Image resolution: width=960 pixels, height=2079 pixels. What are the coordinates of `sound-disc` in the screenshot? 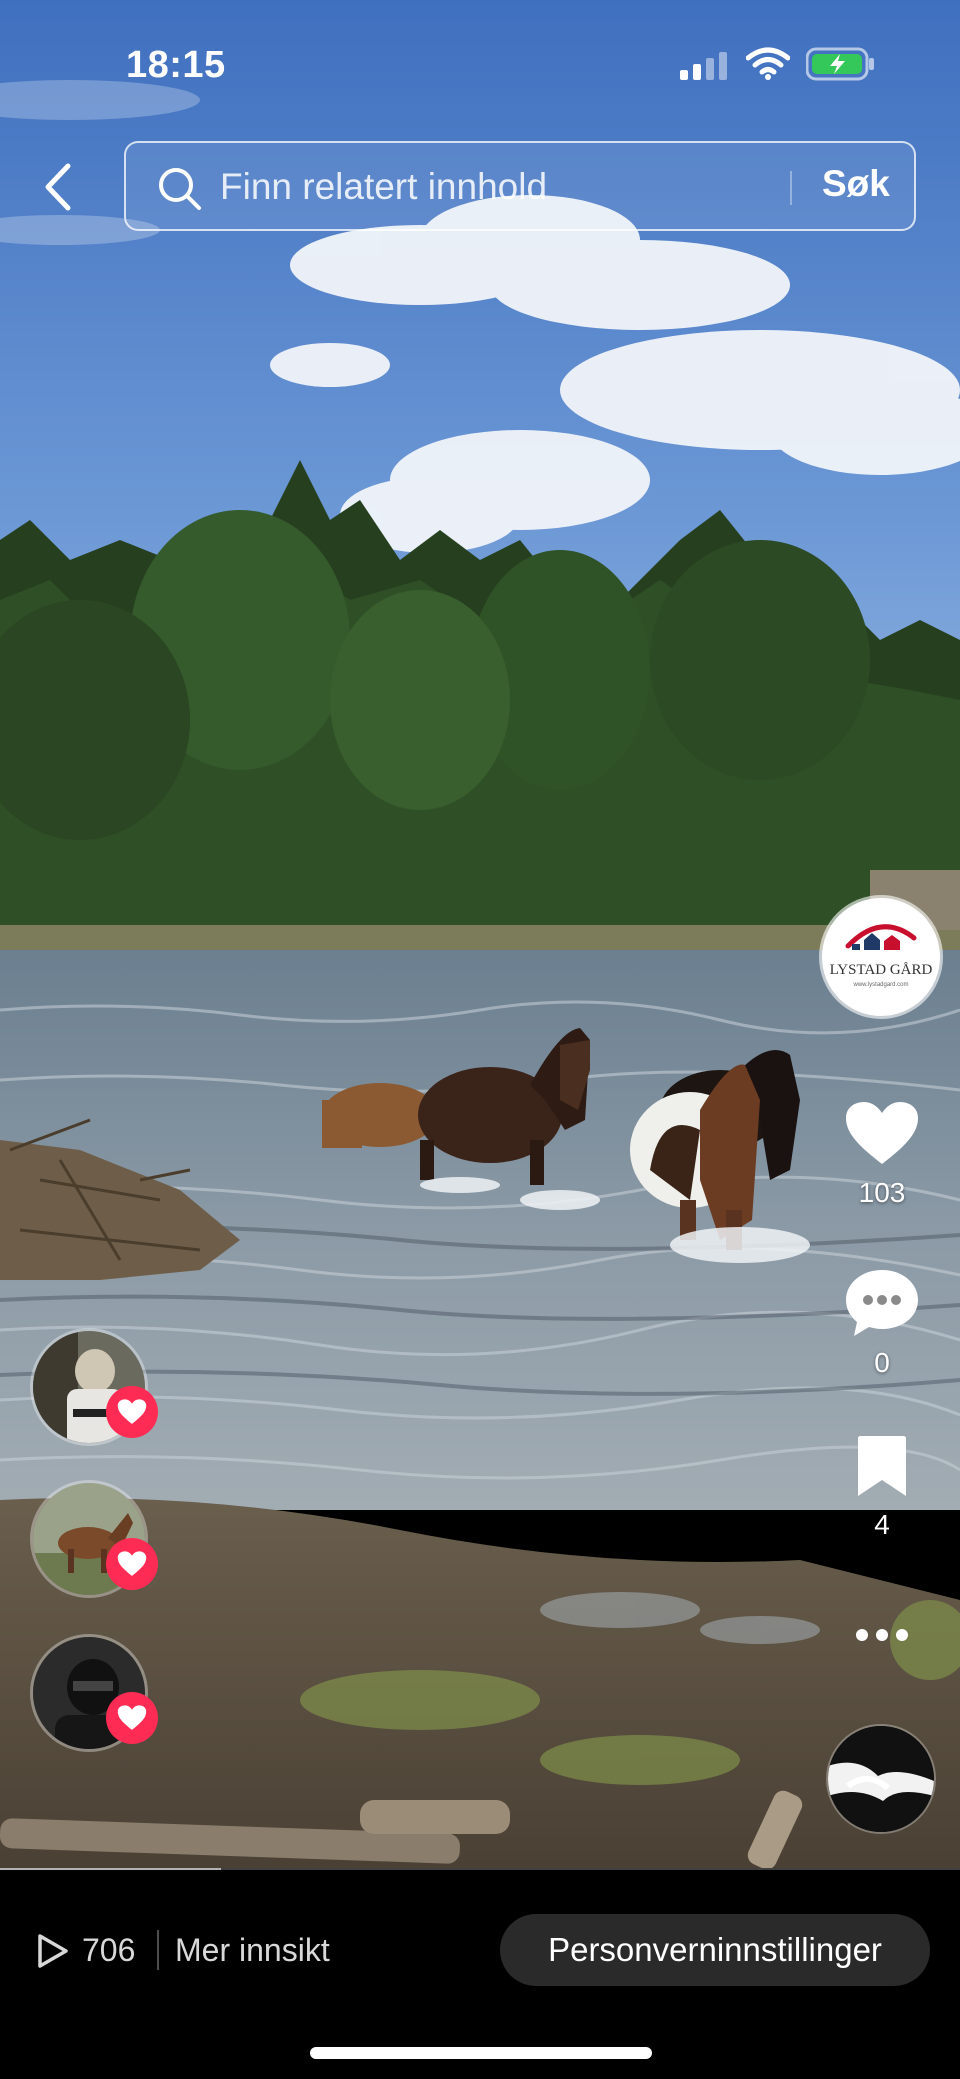 It's located at (881, 1779).